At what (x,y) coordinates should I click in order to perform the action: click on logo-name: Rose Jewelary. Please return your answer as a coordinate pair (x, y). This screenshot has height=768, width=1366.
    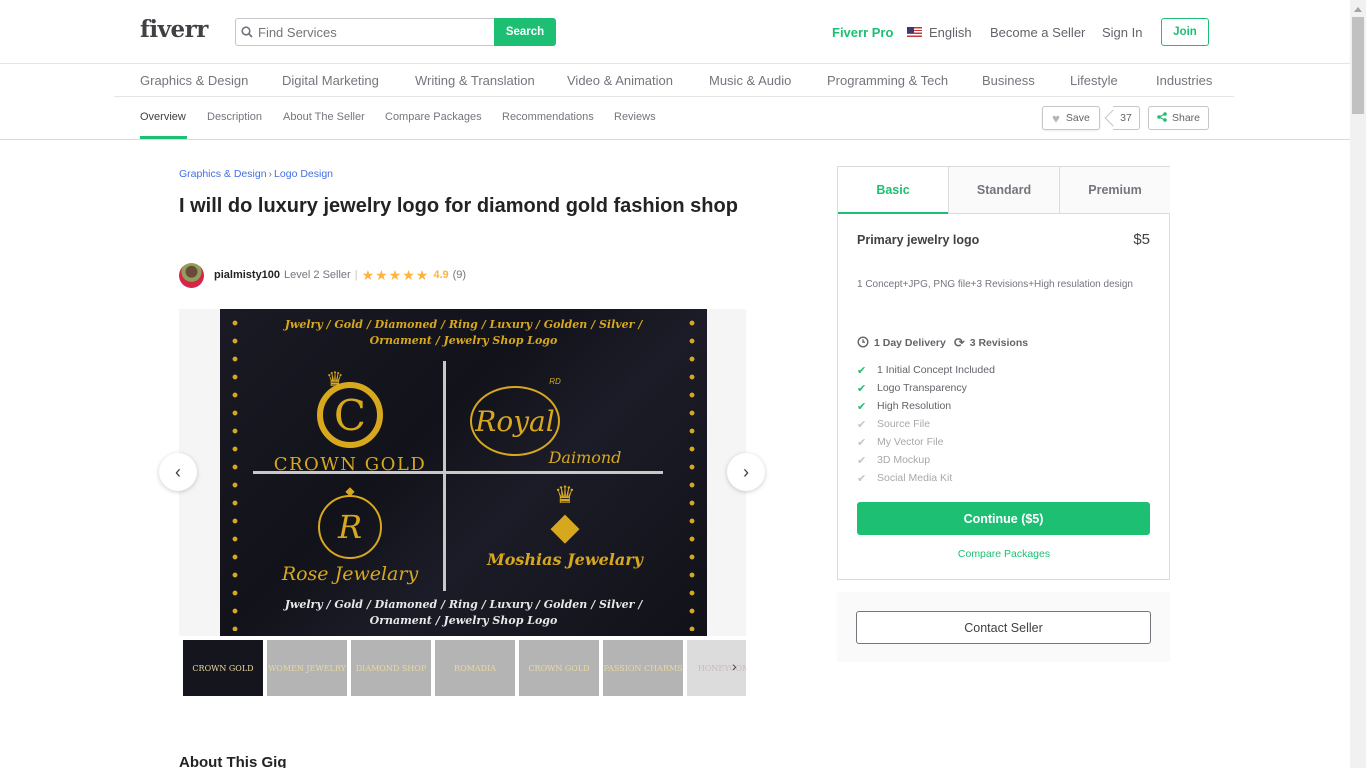
    Looking at the image, I should click on (350, 574).